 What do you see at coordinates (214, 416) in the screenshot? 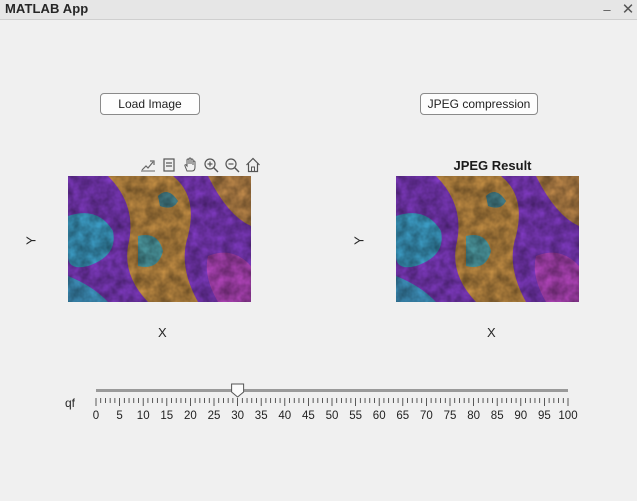
I see `slider-tick-label: 25` at bounding box center [214, 416].